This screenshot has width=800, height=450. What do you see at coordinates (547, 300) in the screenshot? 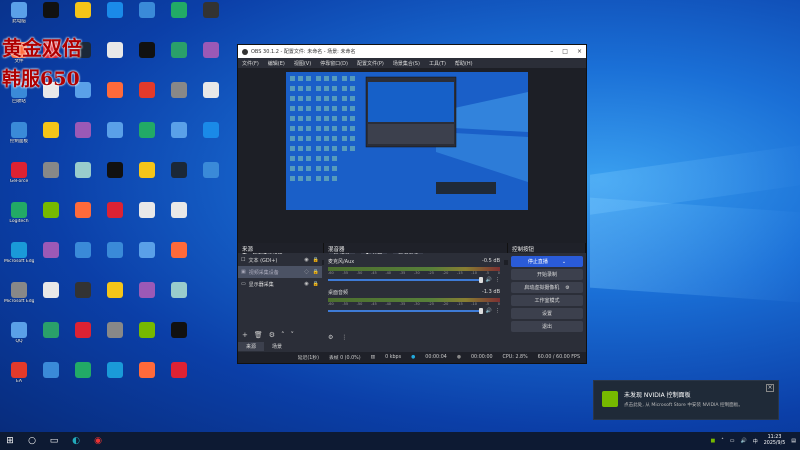
I see `studio-mode-button: 工作室模式` at bounding box center [547, 300].